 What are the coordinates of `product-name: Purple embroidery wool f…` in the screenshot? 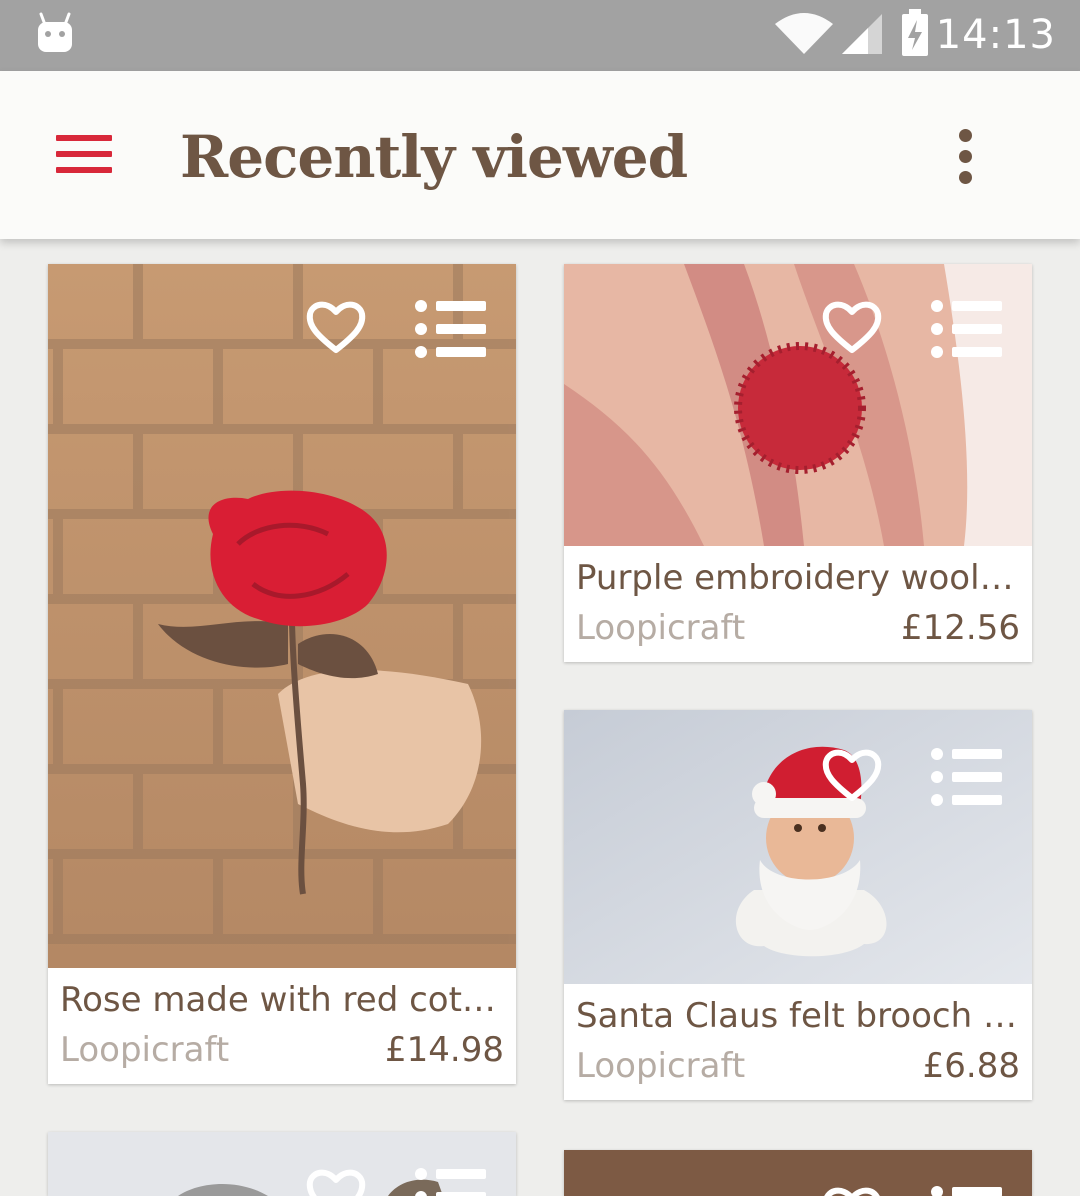 It's located at (797, 578).